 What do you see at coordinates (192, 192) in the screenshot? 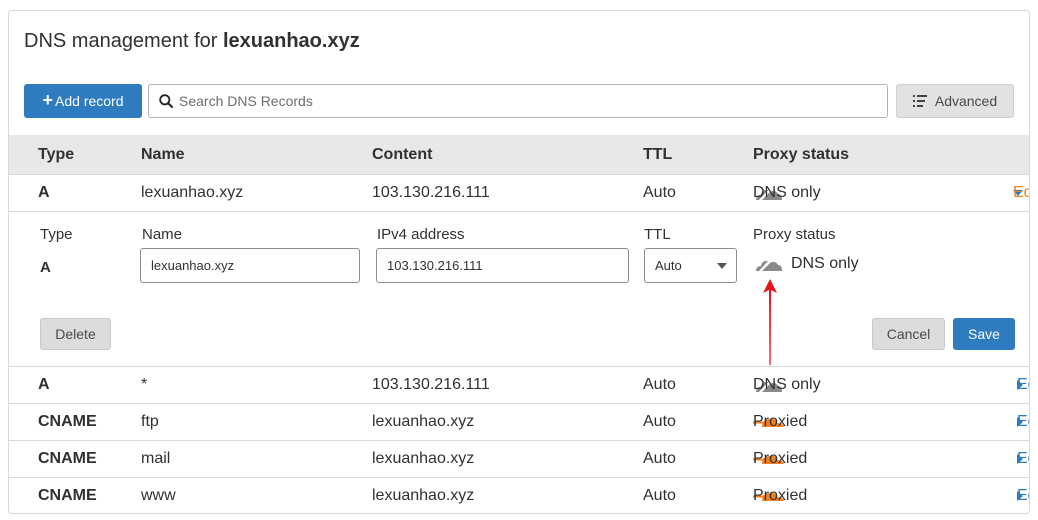
I see `row-name: lexuanhao.xyz` at bounding box center [192, 192].